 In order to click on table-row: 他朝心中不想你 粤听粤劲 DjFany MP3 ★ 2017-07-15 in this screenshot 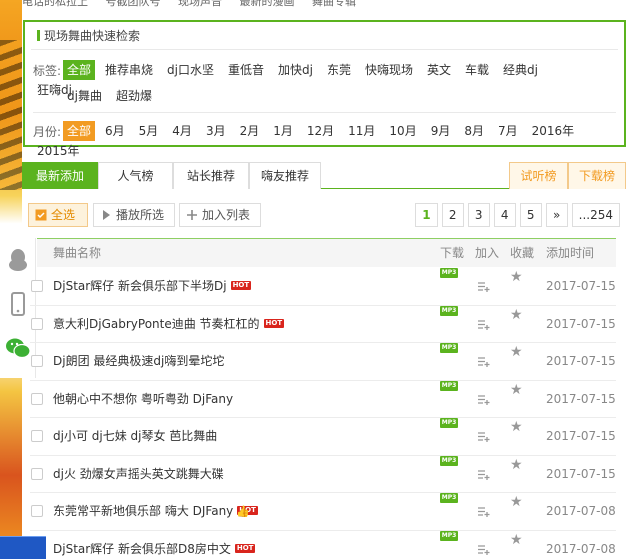, I will do `click(323, 399)`.